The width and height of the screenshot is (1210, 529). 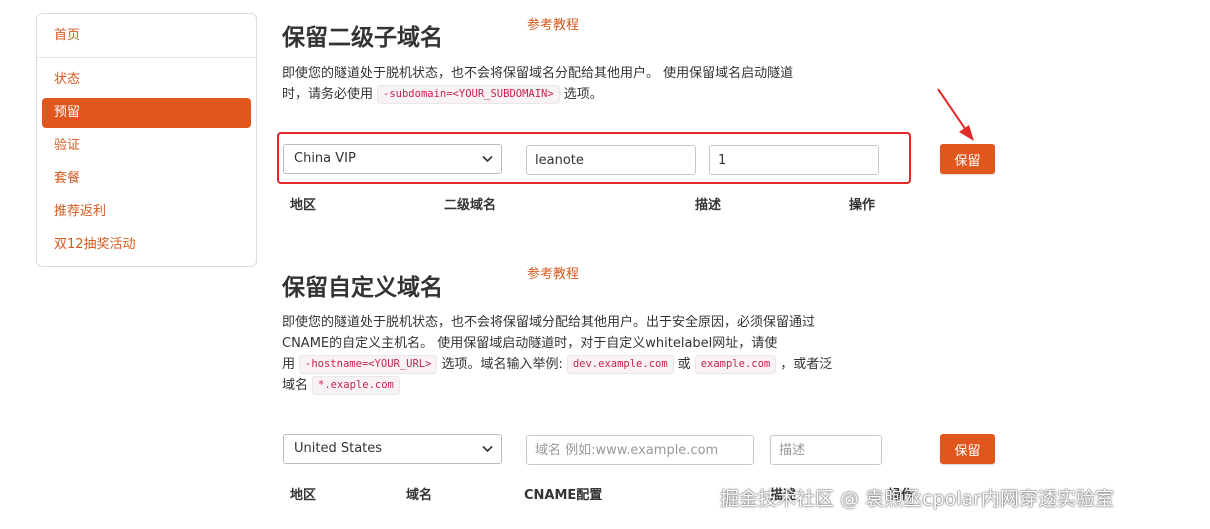 I want to click on subdomain-col-region: 地区, so click(x=303, y=205).